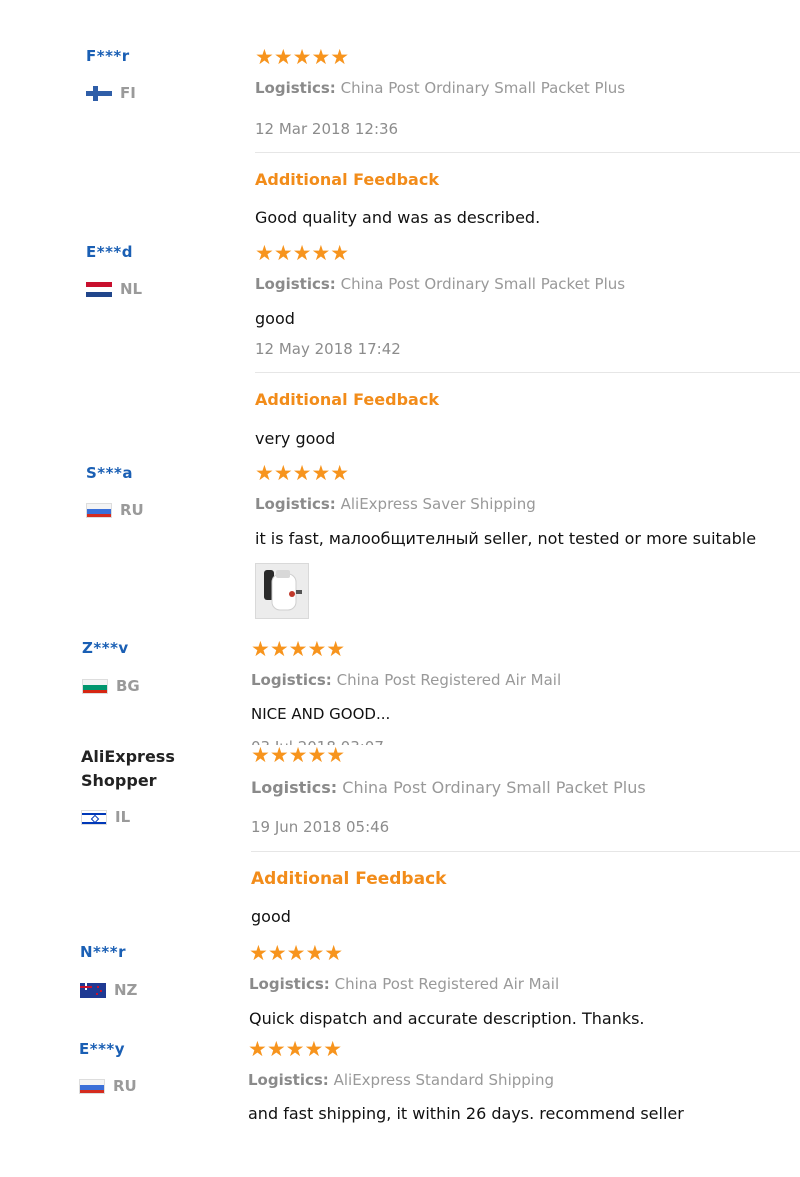 The image size is (800, 1177). I want to click on country-code: FI, so click(128, 93).